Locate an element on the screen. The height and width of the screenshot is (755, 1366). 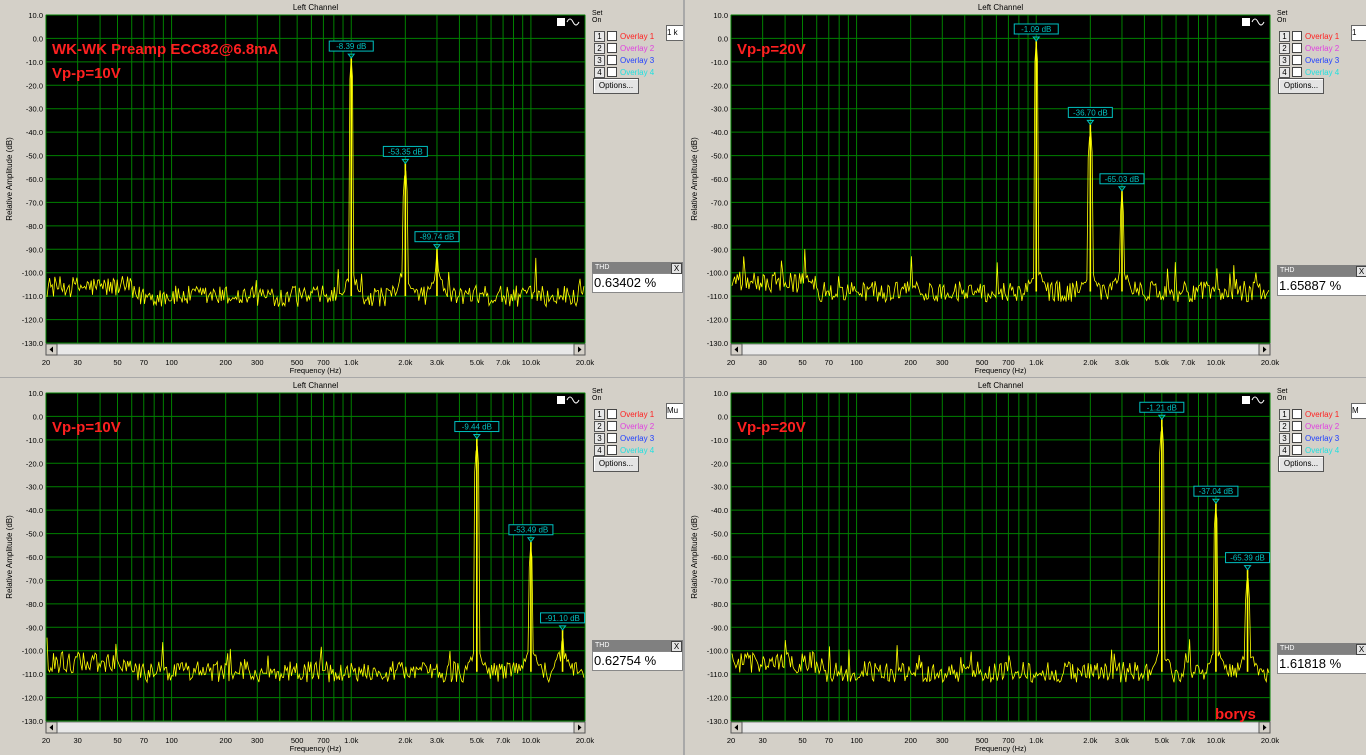
thd-window: THD X 0.63402 % is located at coordinates (637, 277).